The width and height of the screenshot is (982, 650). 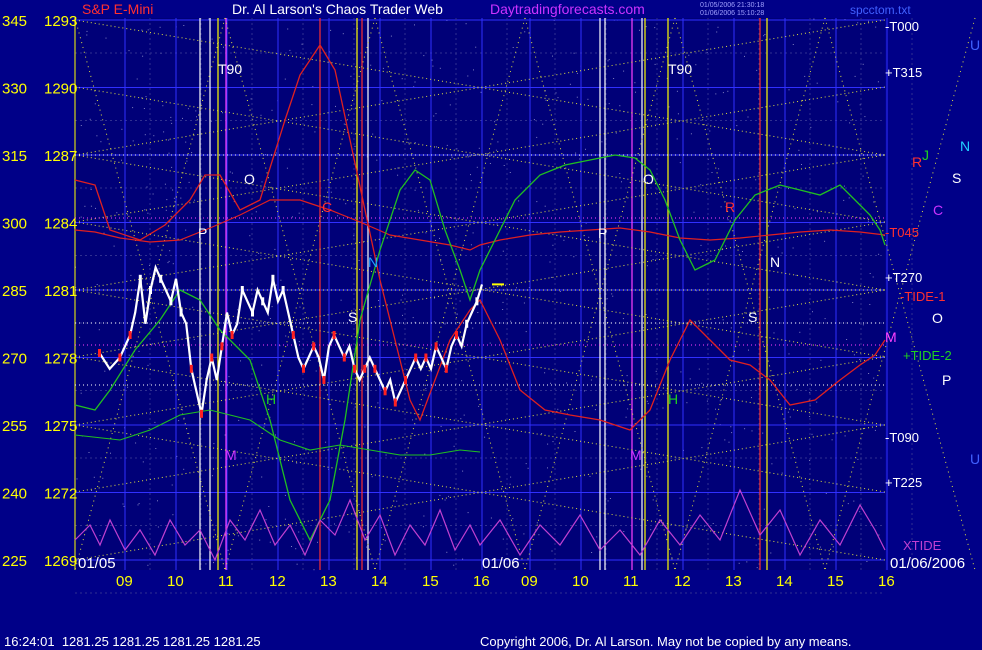 I want to click on instrument-title: S&P E-Mini, so click(x=117, y=9).